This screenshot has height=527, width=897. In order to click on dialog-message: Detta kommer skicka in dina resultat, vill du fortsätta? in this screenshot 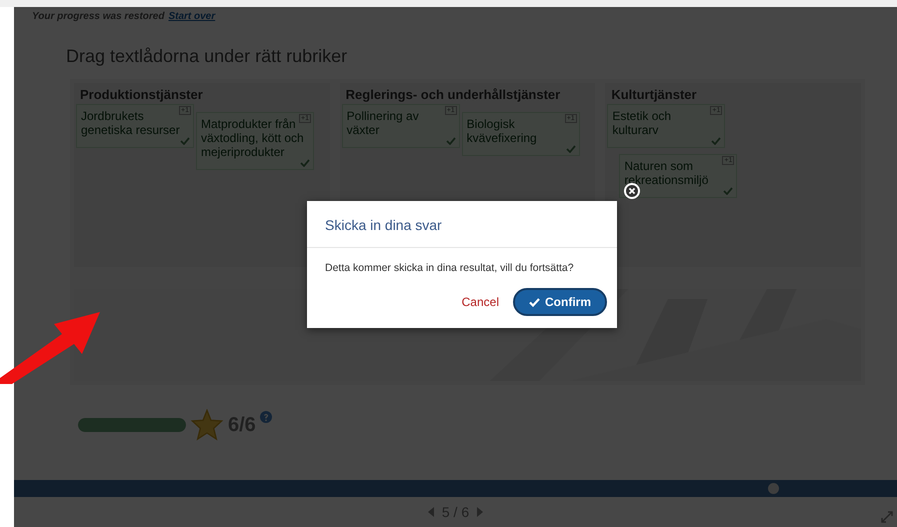, I will do `click(450, 268)`.